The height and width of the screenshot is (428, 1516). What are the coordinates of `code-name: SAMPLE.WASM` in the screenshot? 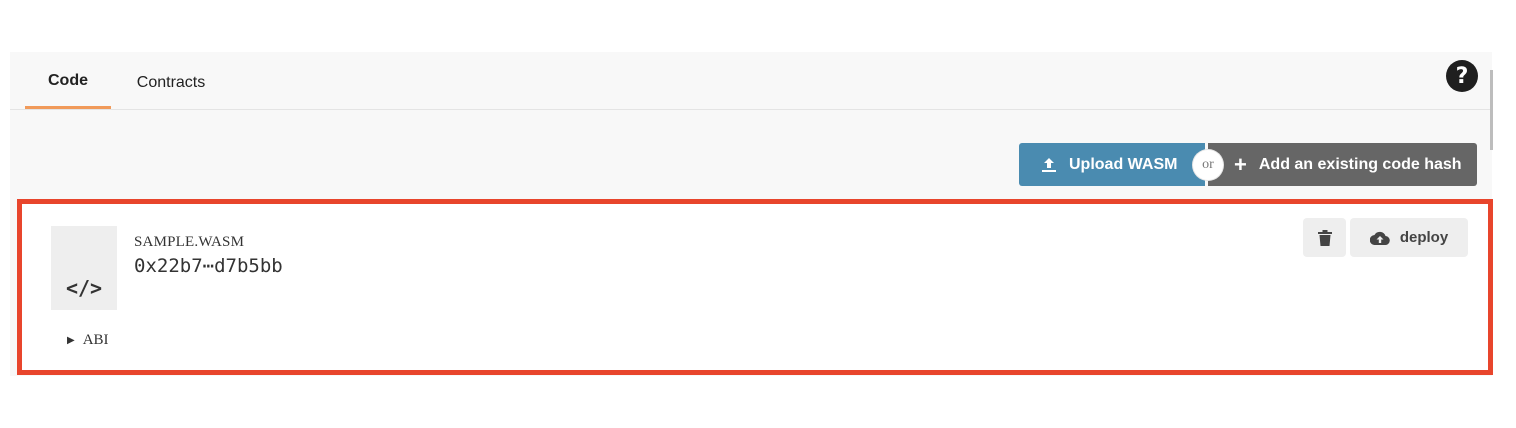 It's located at (189, 242).